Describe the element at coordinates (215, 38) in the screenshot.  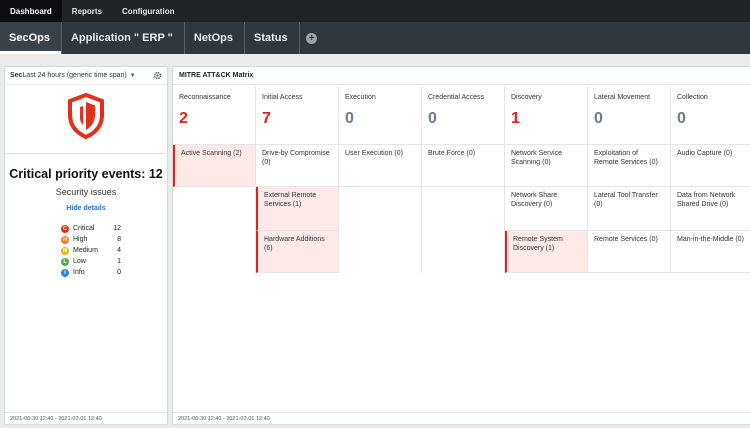
I see `tab-netops: NetOps` at that location.